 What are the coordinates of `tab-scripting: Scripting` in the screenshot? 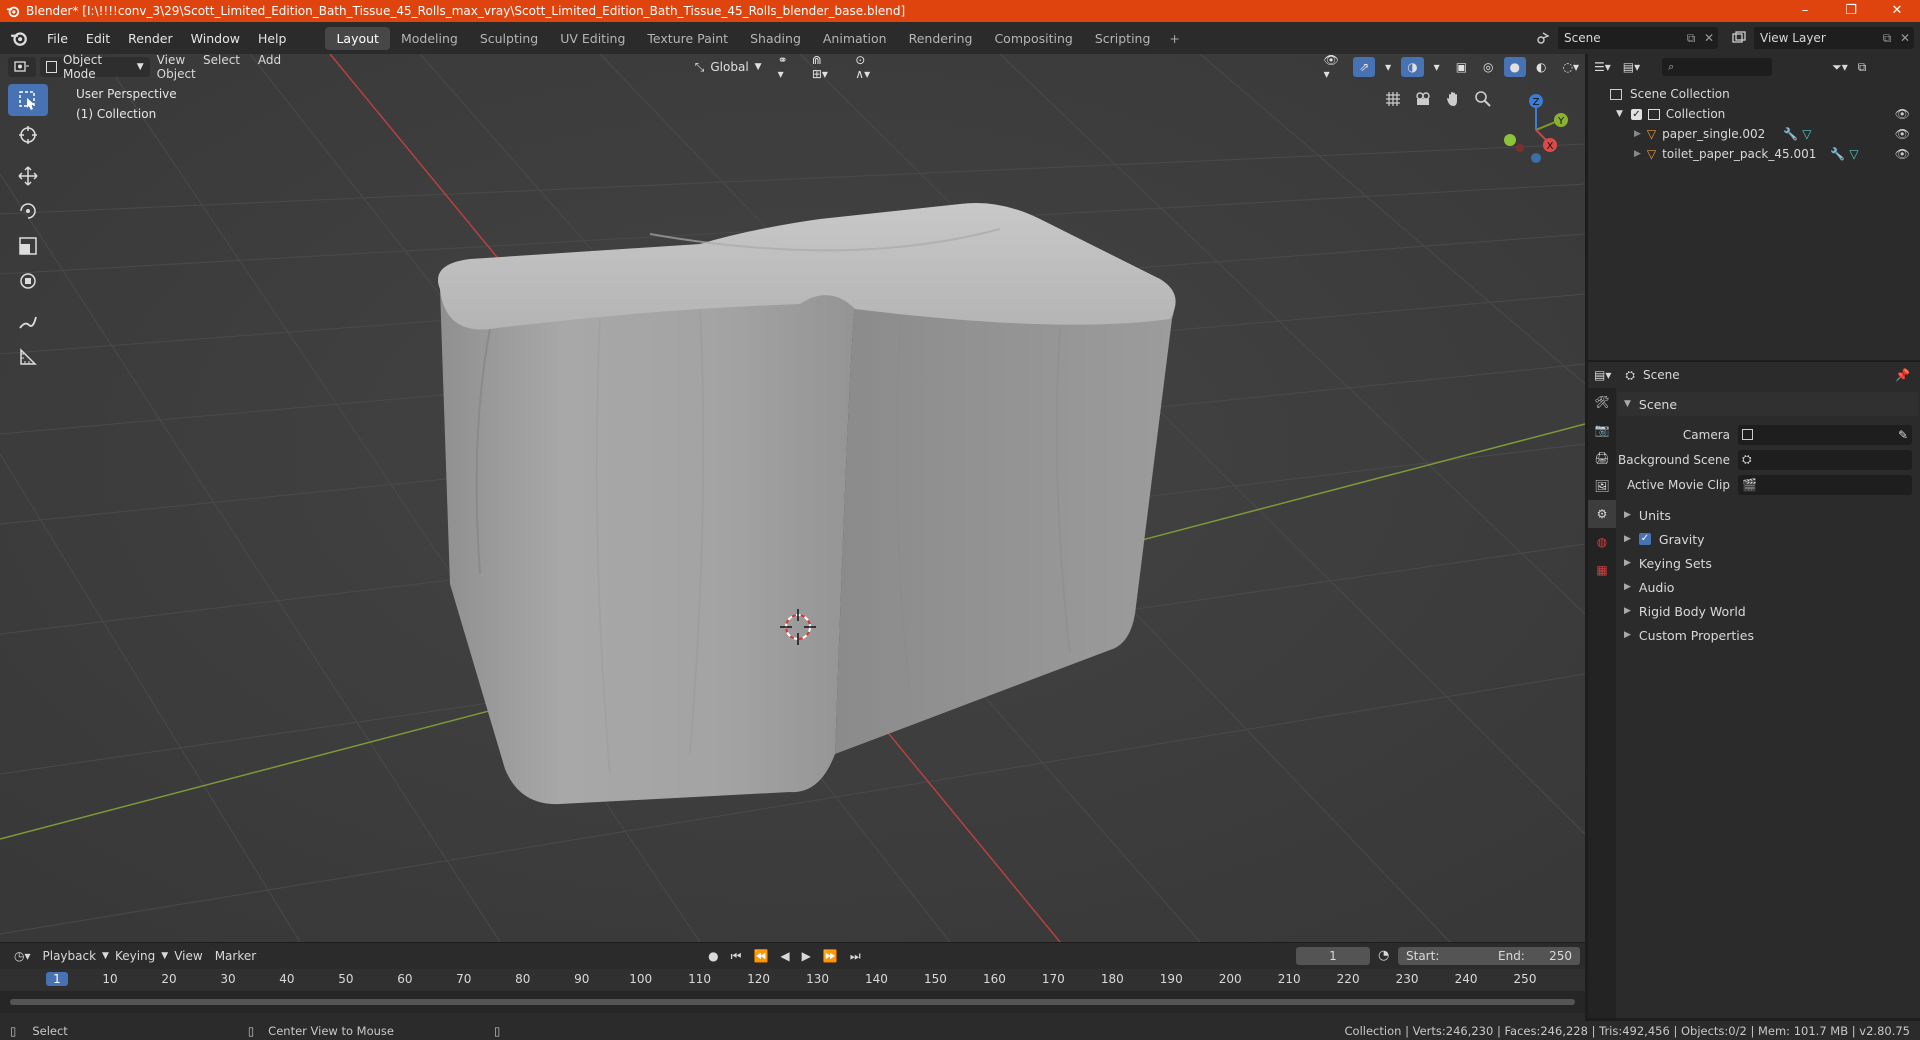 It's located at (1123, 38).